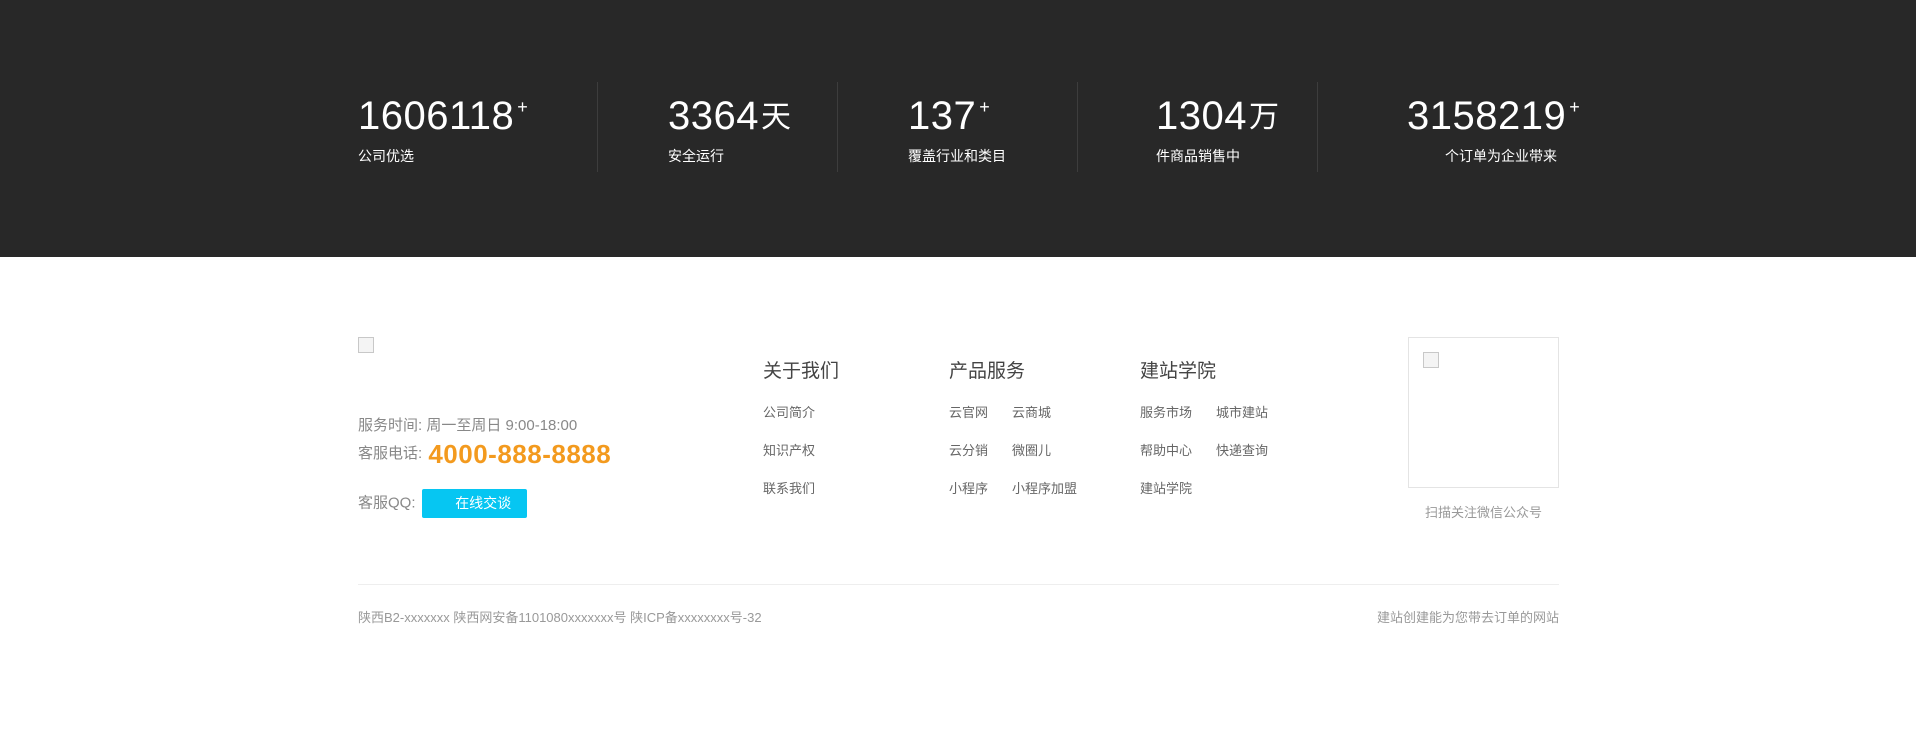 This screenshot has width=1916, height=748. I want to click on stat-orders: 3158219 + 个订单为企业带来, so click(1493, 128).